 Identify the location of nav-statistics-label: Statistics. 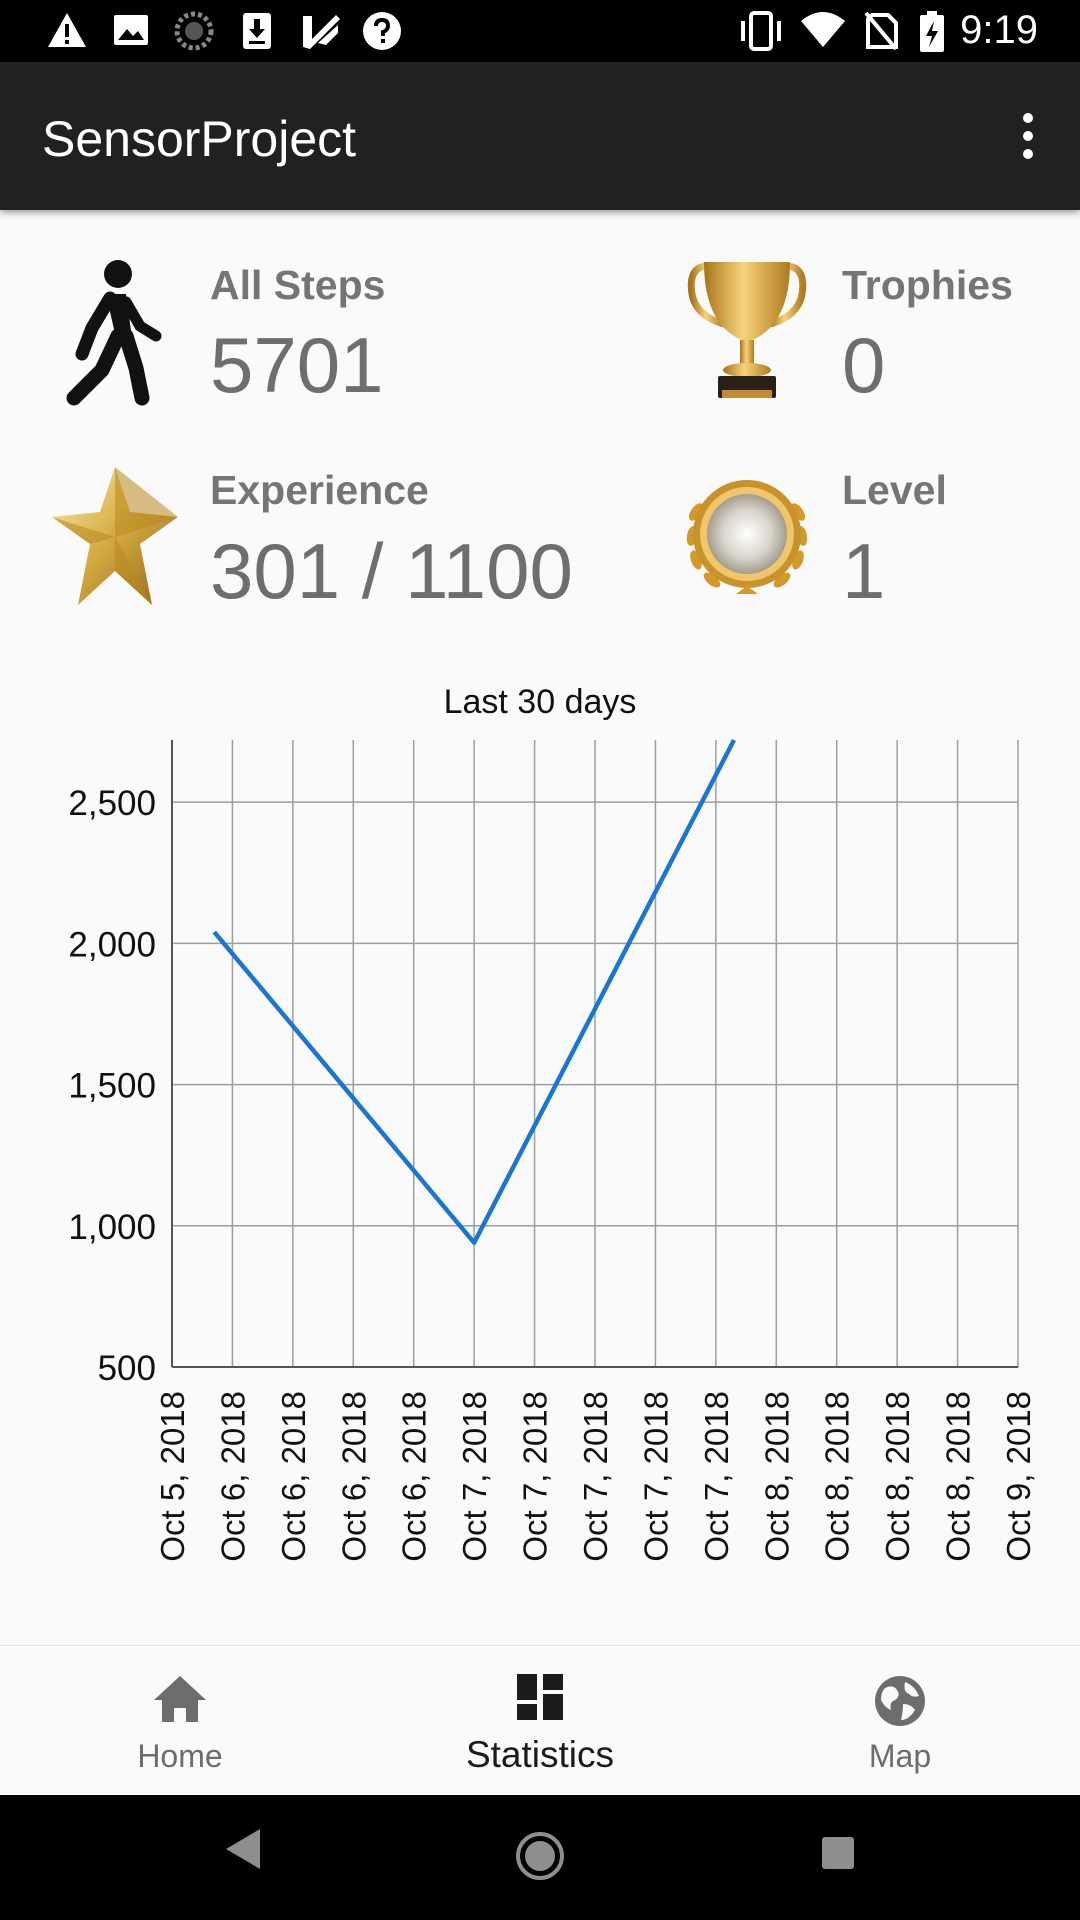
(540, 1754).